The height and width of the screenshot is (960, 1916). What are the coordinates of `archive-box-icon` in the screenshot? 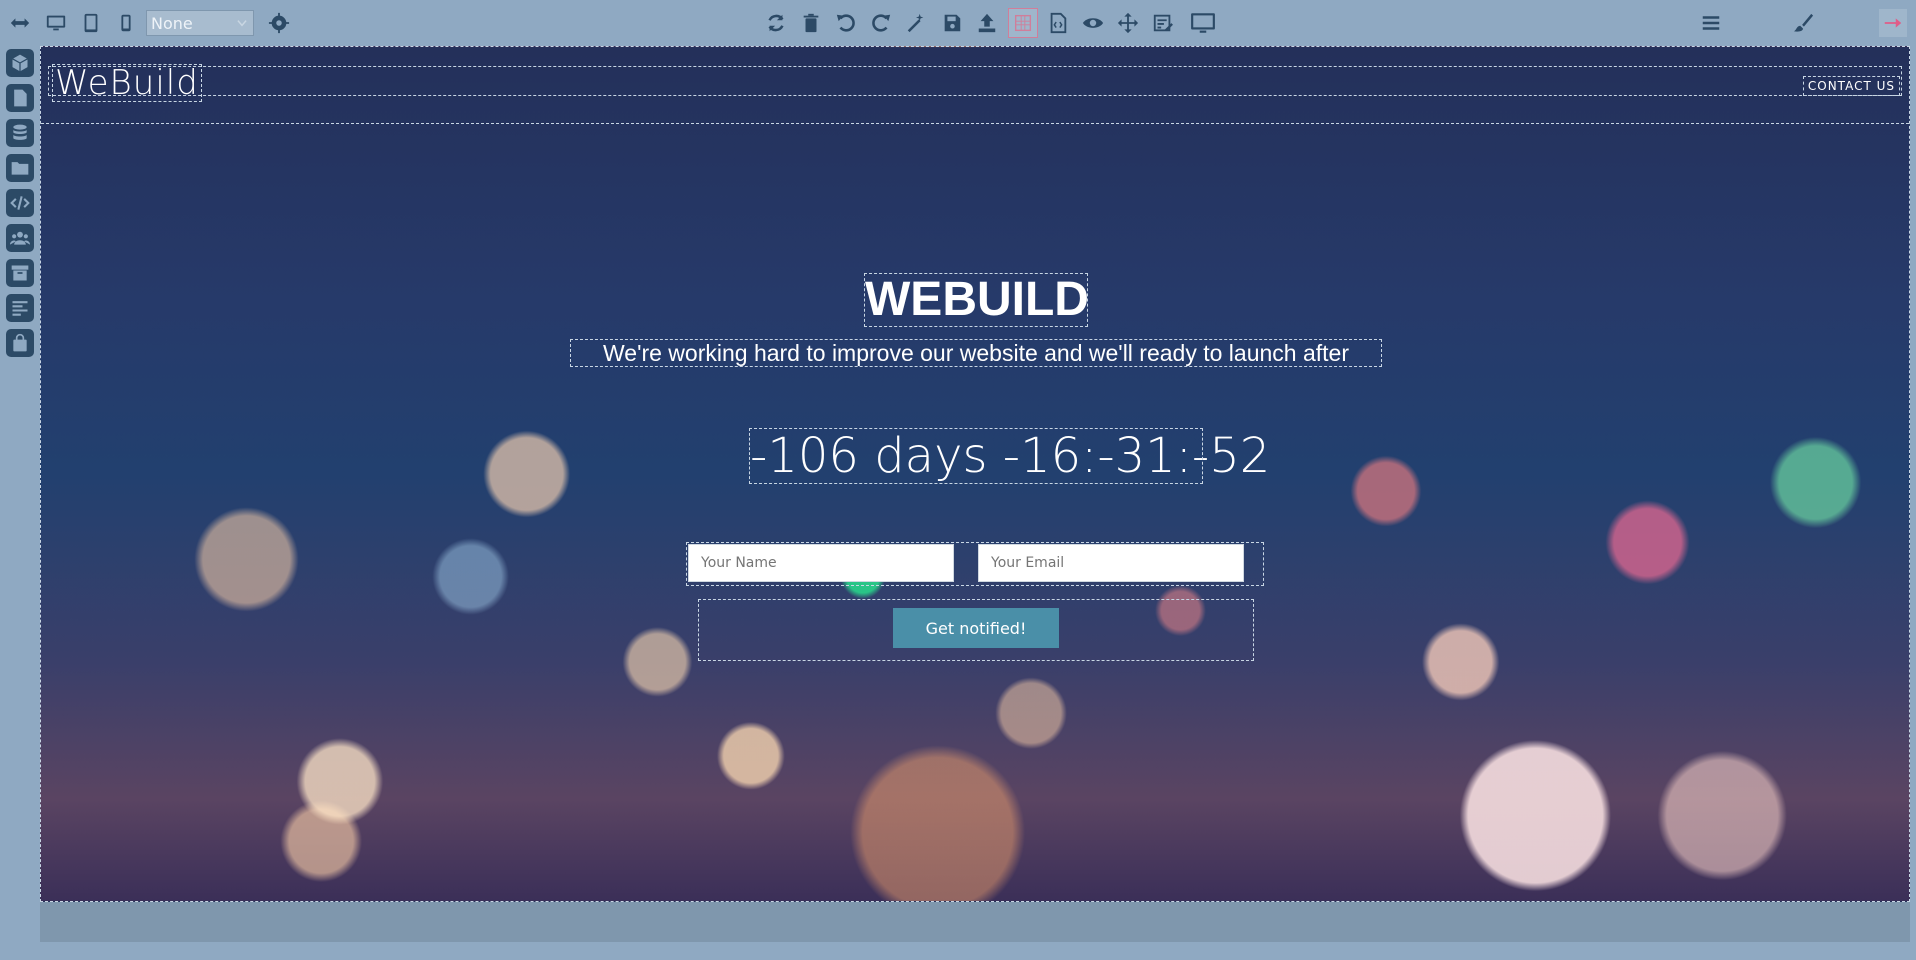 It's located at (20, 273).